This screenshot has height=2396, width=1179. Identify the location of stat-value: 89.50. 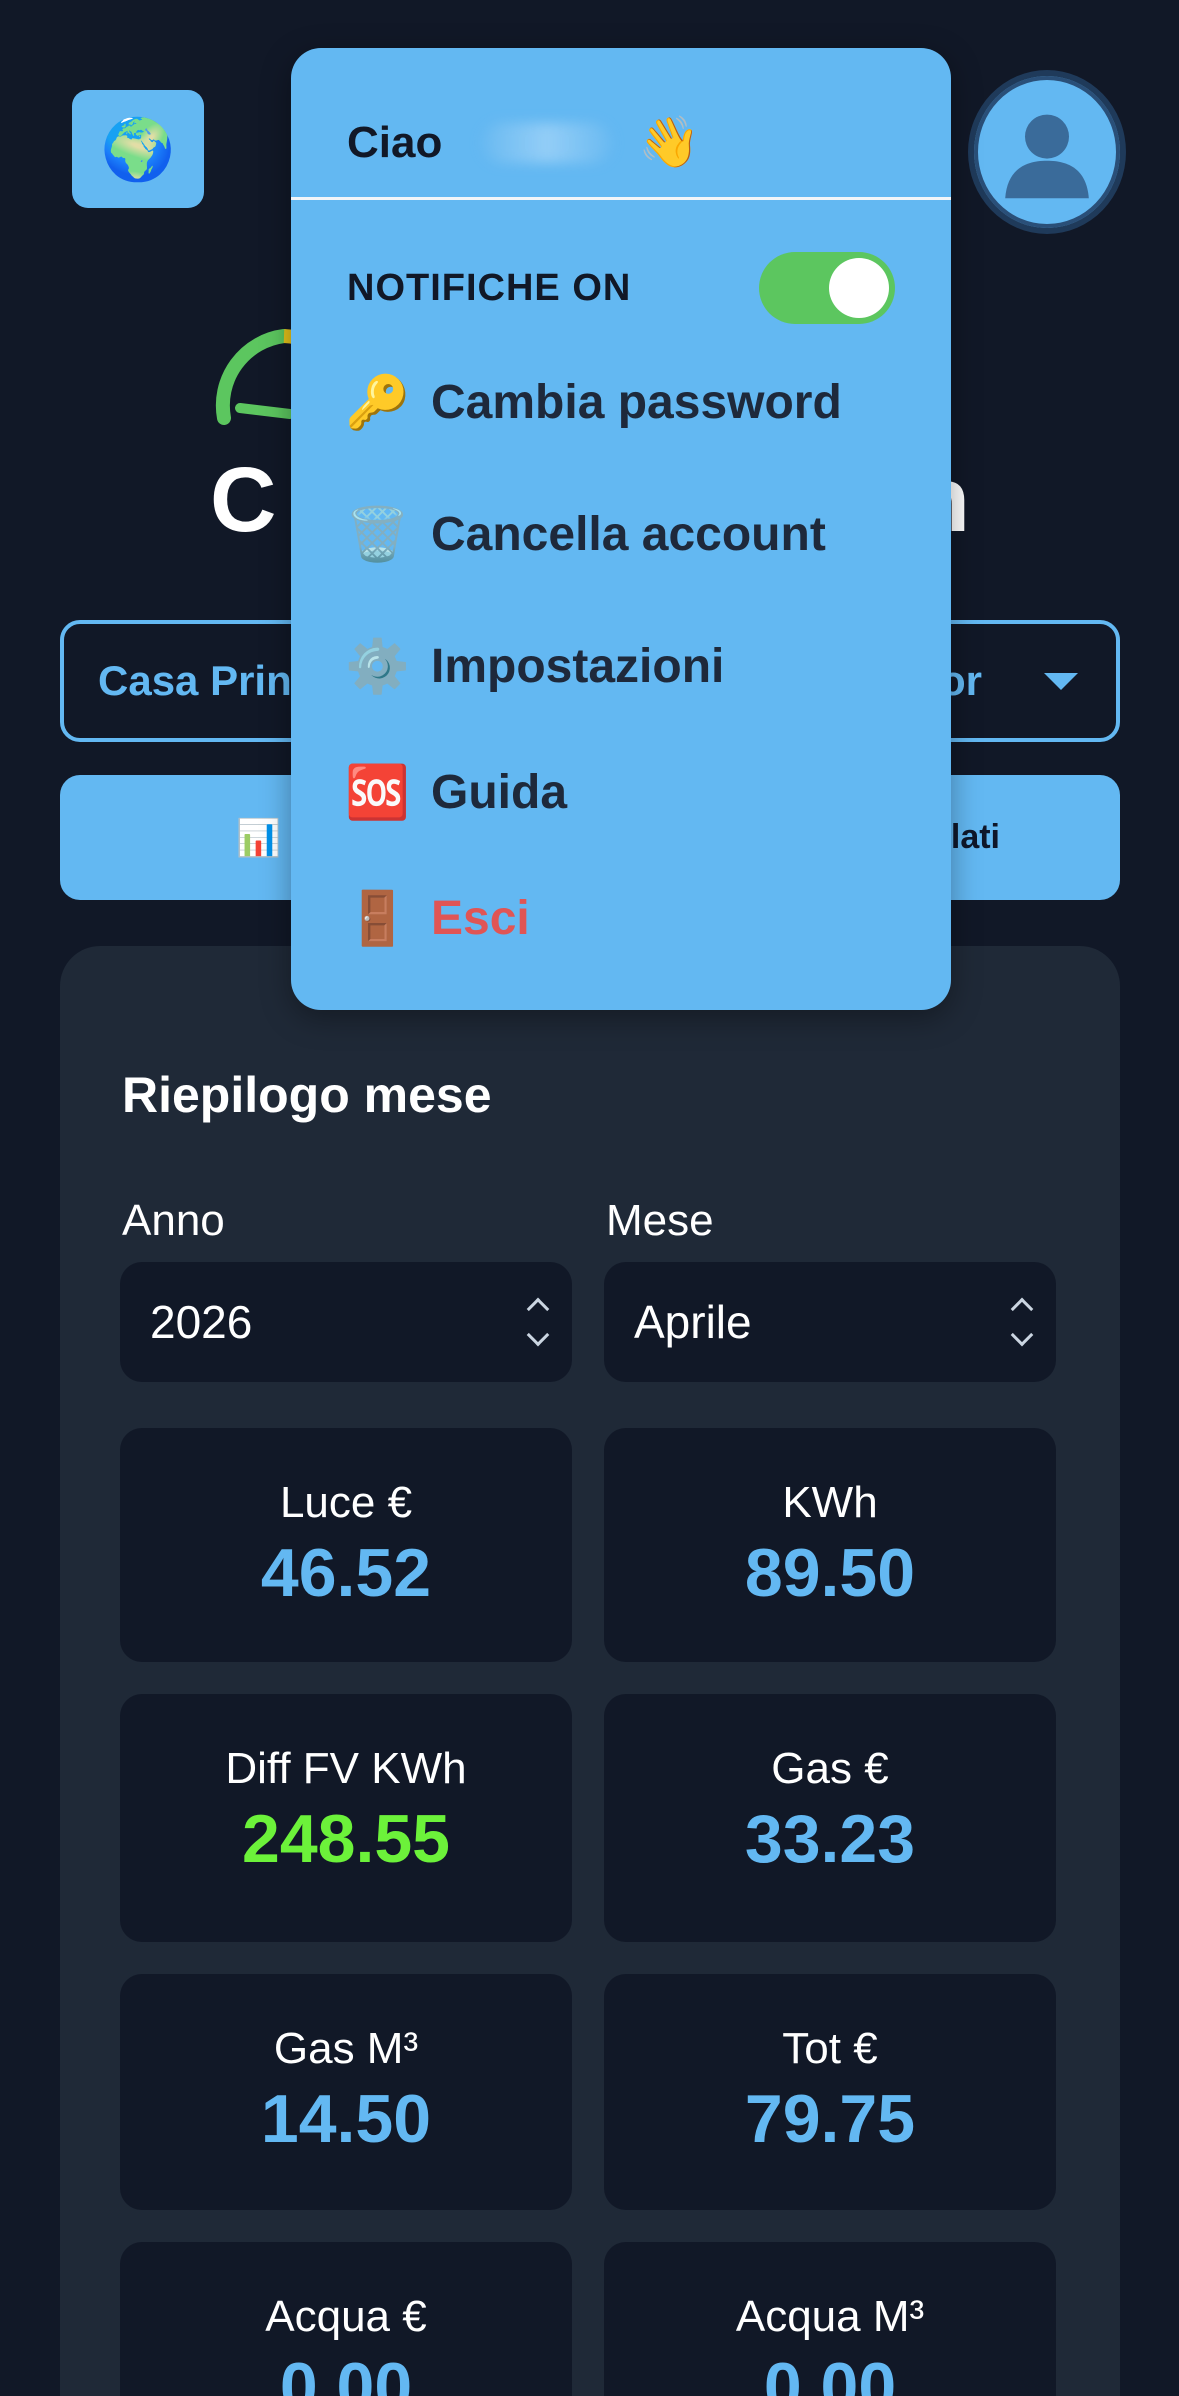
(830, 1573).